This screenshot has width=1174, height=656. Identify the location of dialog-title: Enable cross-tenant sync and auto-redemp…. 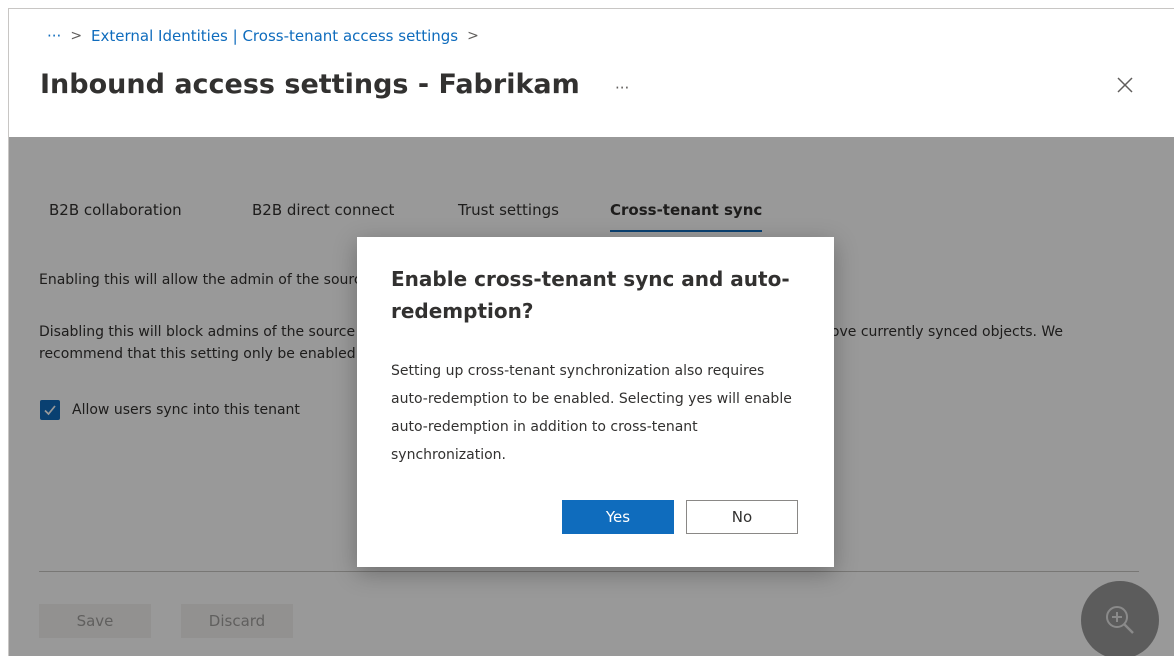
(590, 295).